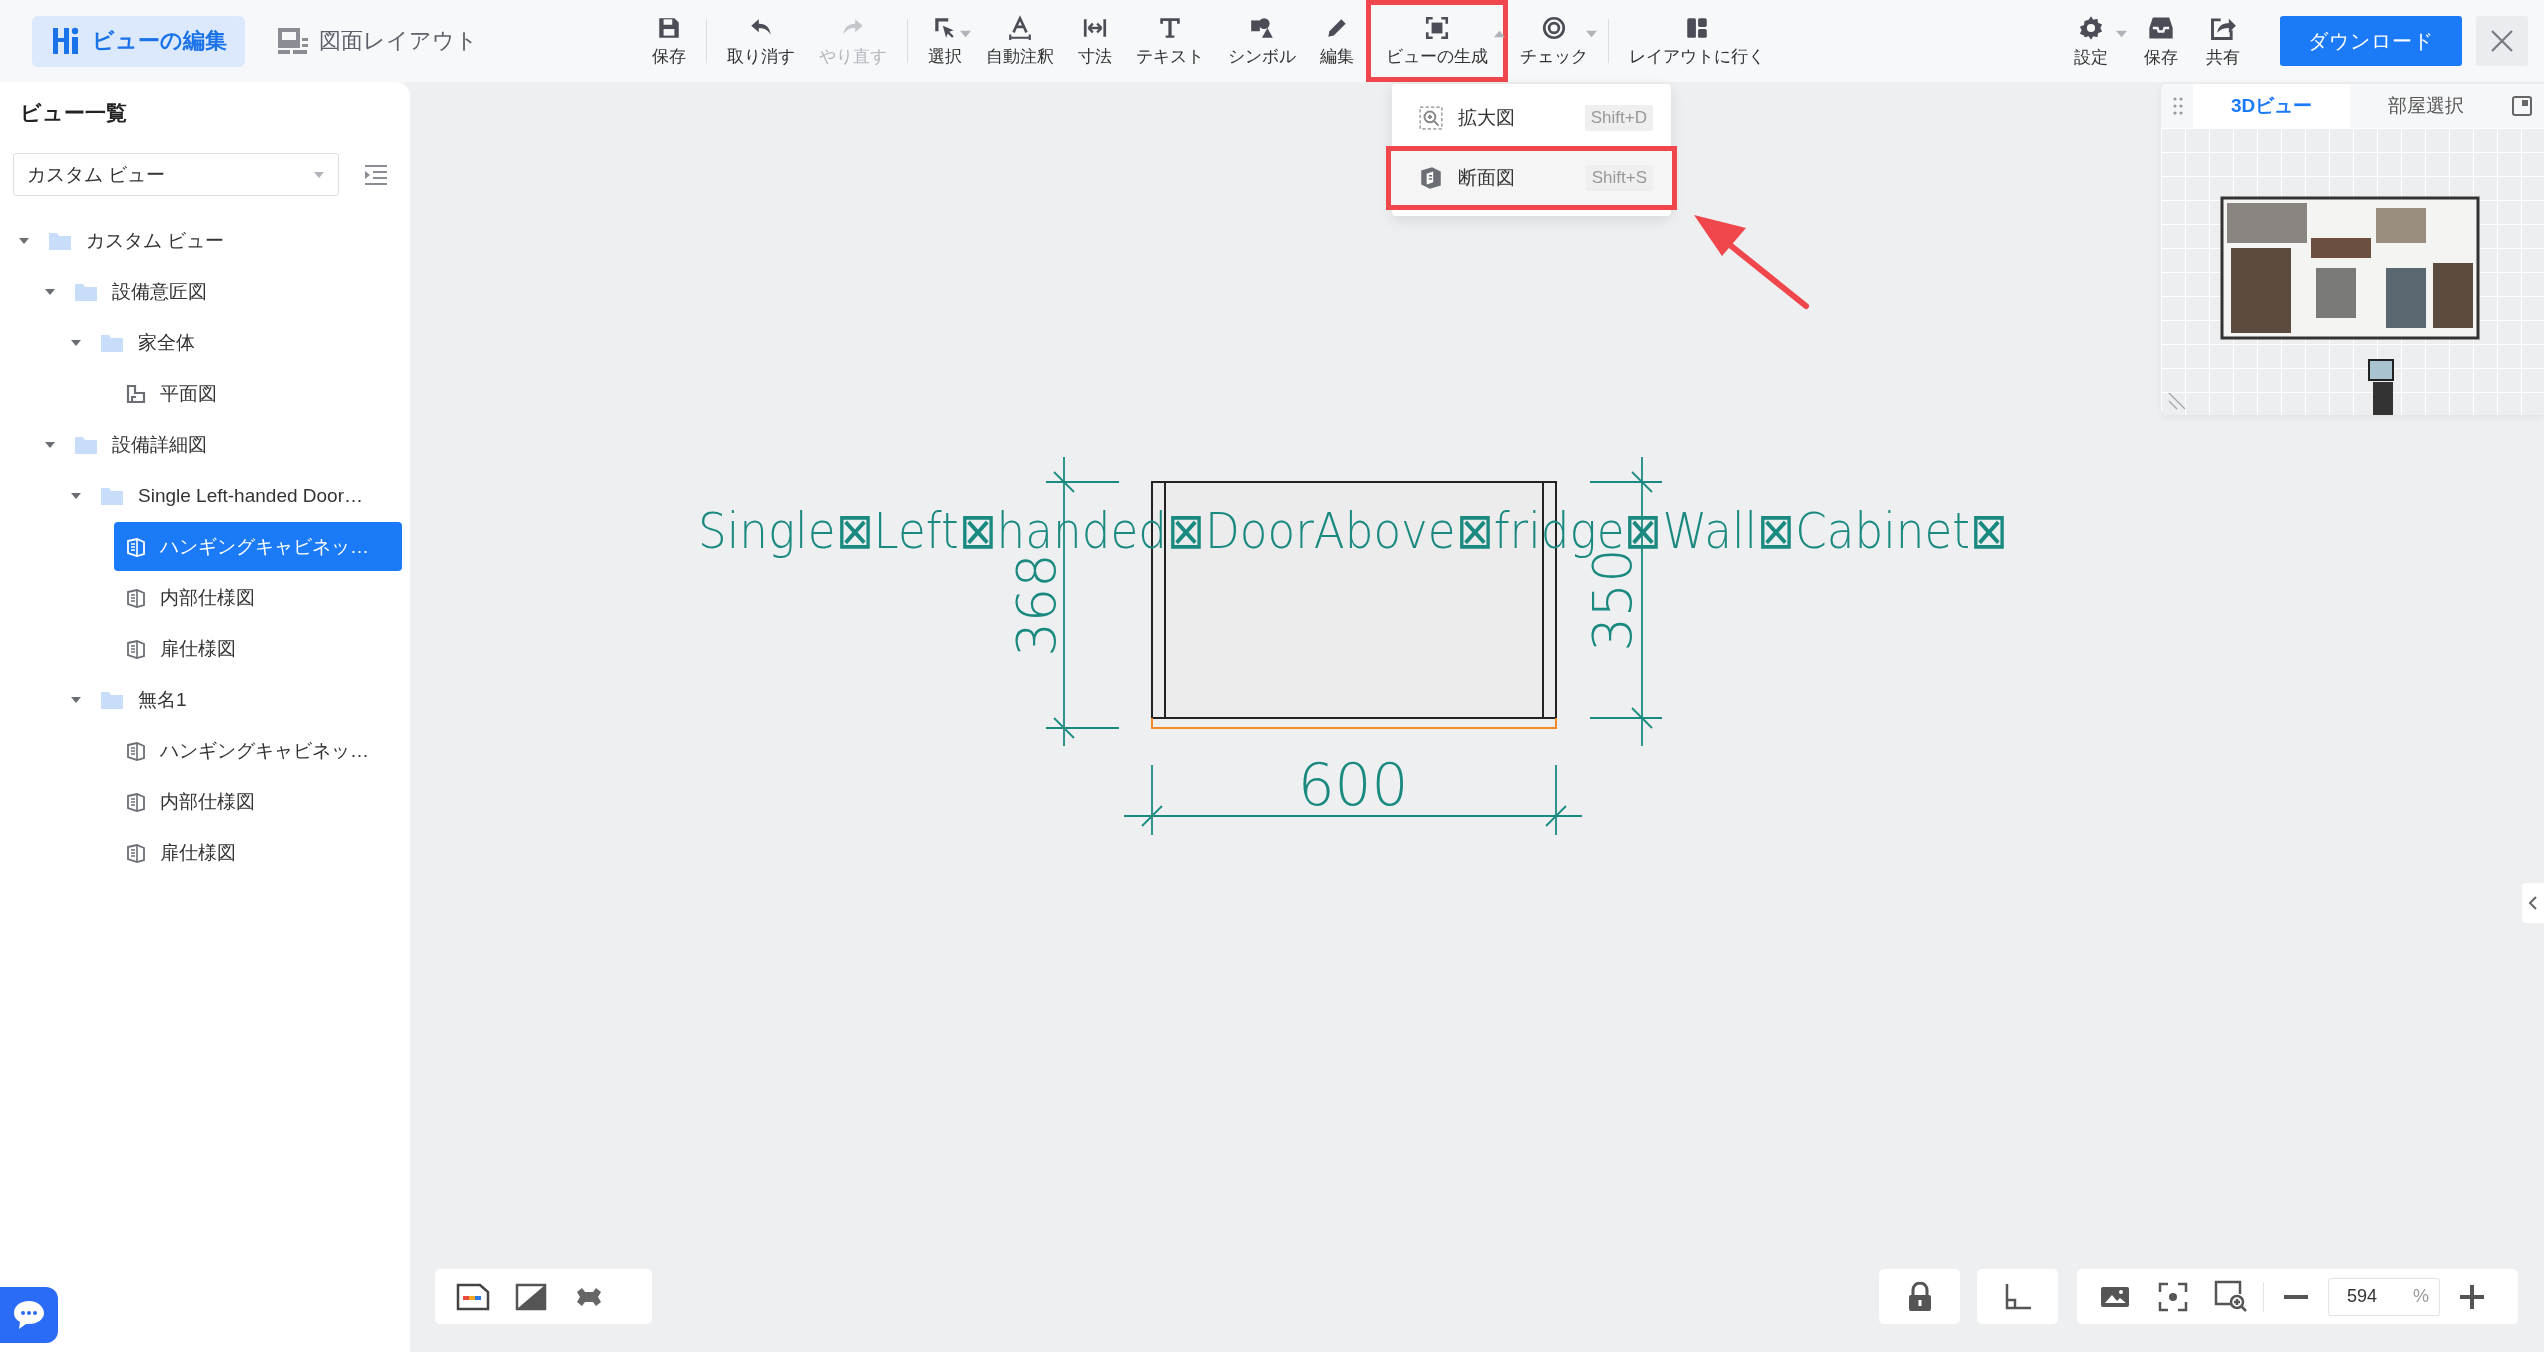 The image size is (2544, 1352). Describe the element at coordinates (2384, 1296) in the screenshot. I see `zoom-field: 594 %` at that location.